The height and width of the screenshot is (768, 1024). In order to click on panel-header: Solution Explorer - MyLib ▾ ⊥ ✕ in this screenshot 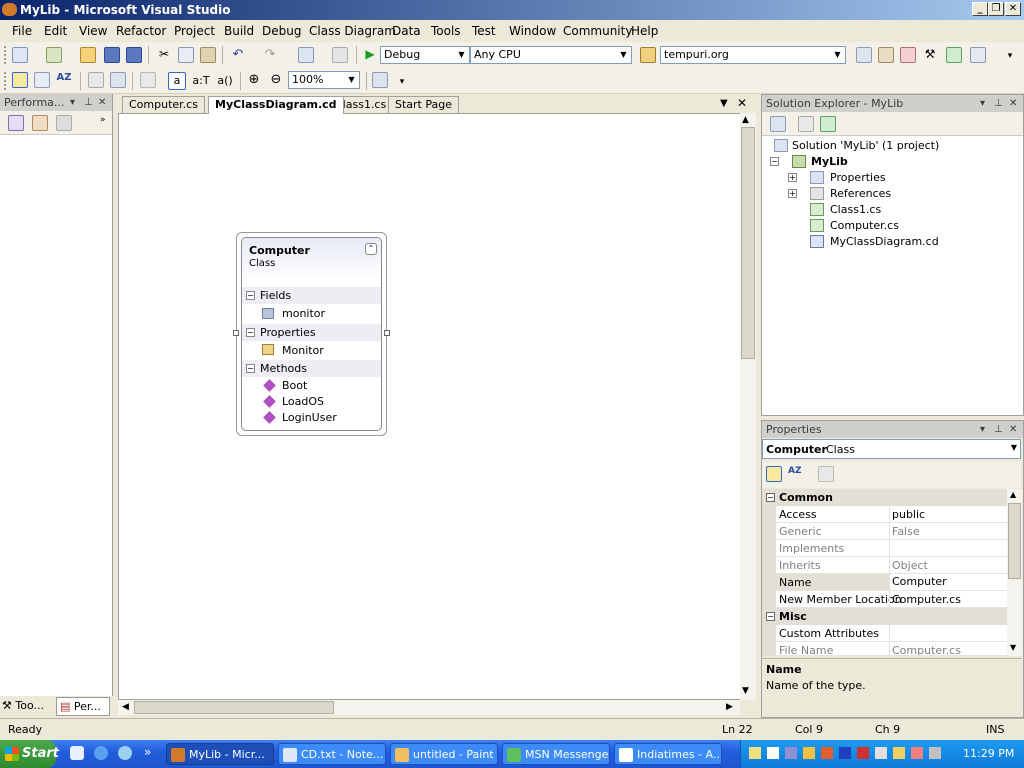, I will do `click(892, 103)`.